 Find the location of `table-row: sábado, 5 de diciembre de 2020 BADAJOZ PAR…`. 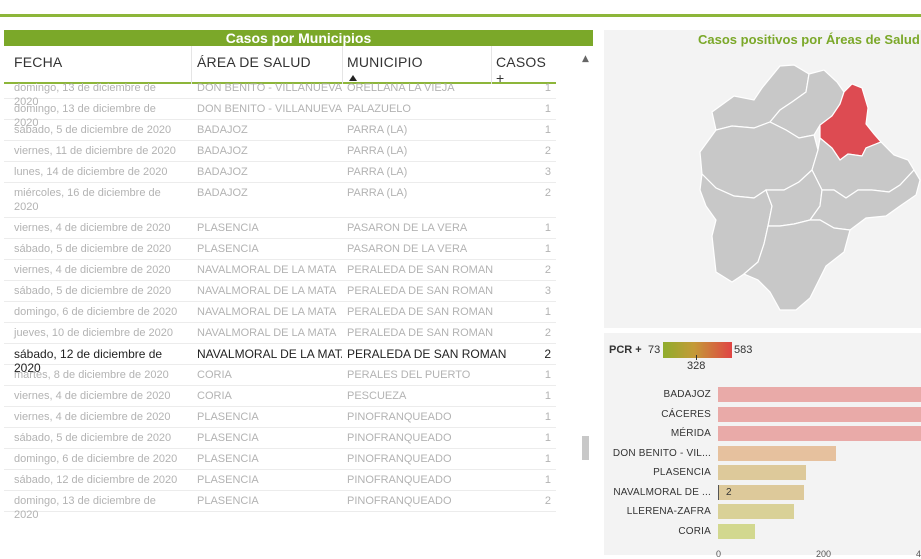

table-row: sábado, 5 de diciembre de 2020 BADAJOZ PAR… is located at coordinates (280, 130).